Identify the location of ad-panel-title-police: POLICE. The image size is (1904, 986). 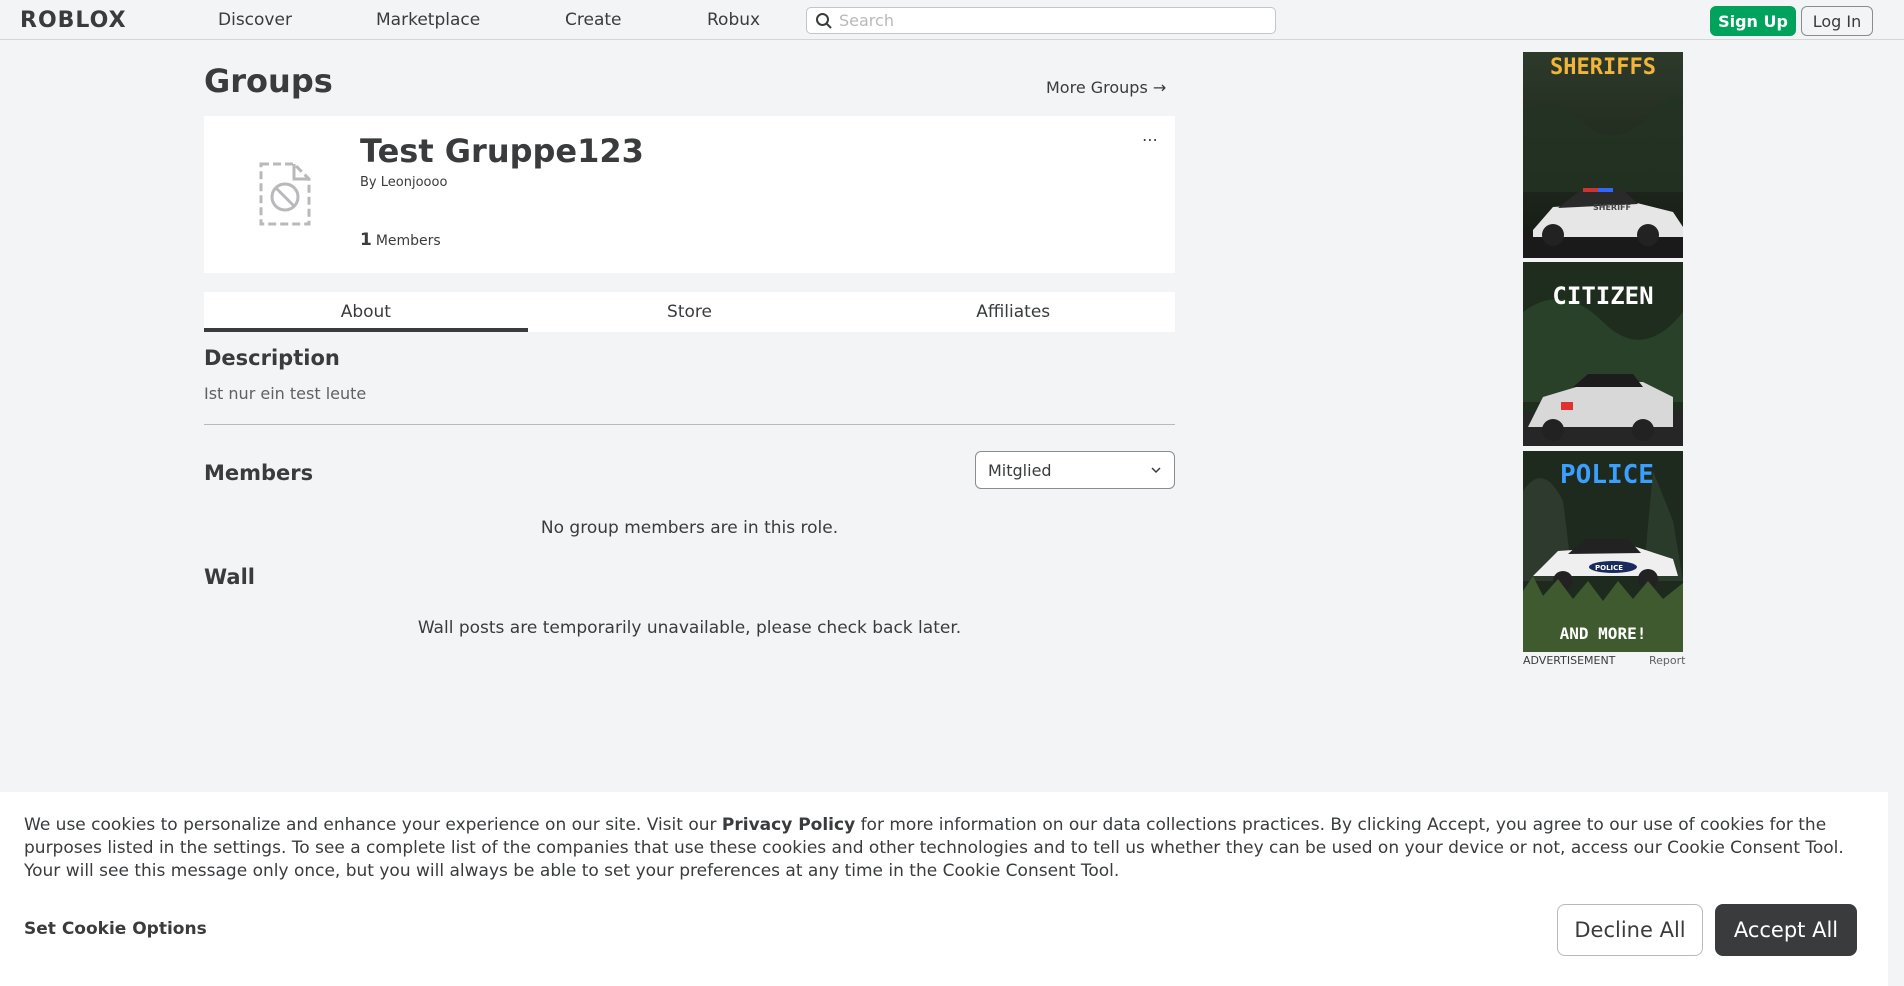
(1607, 475).